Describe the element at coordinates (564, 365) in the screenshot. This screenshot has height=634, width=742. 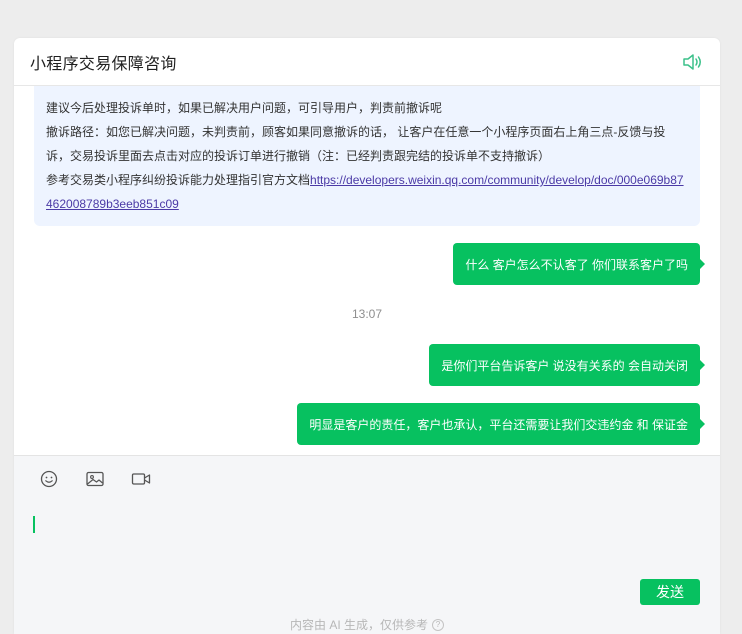
I see `message-text: 是你们平台告诉客户 说没有关系的 会自动关闭` at that location.